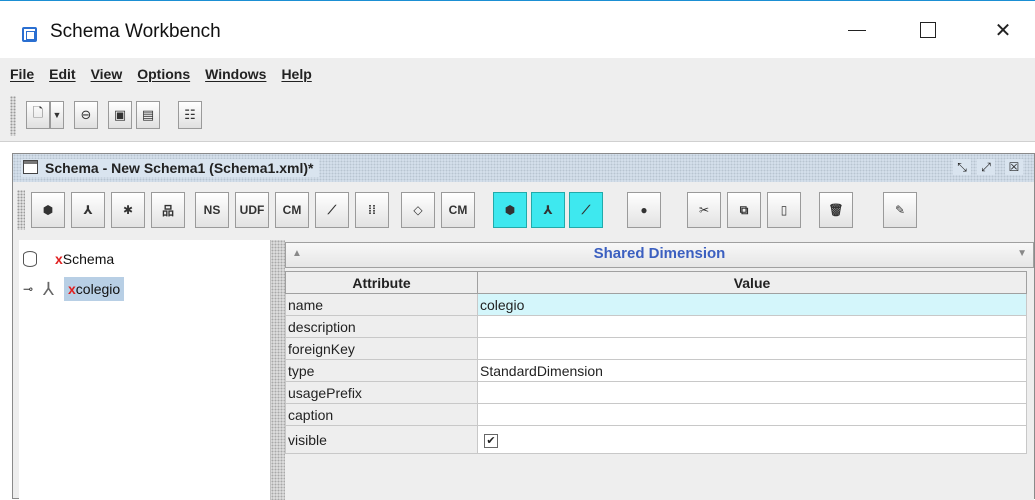  I want to click on frame-close-button: ☒, so click(1014, 167).